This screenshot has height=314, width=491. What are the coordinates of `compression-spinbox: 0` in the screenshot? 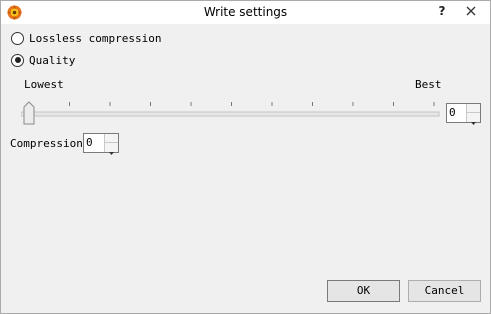 It's located at (101, 144).